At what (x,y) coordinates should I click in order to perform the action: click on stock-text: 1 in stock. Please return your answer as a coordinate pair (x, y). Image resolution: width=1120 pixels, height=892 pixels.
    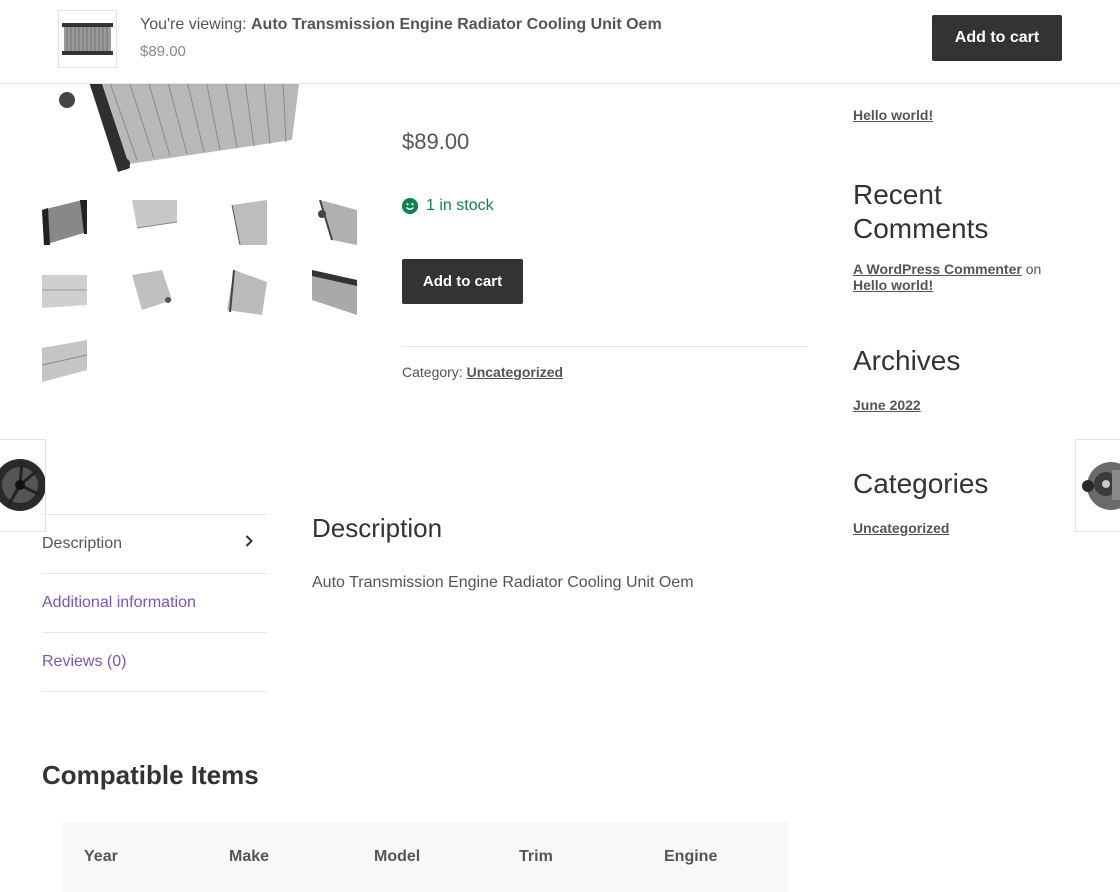
    Looking at the image, I should click on (460, 205).